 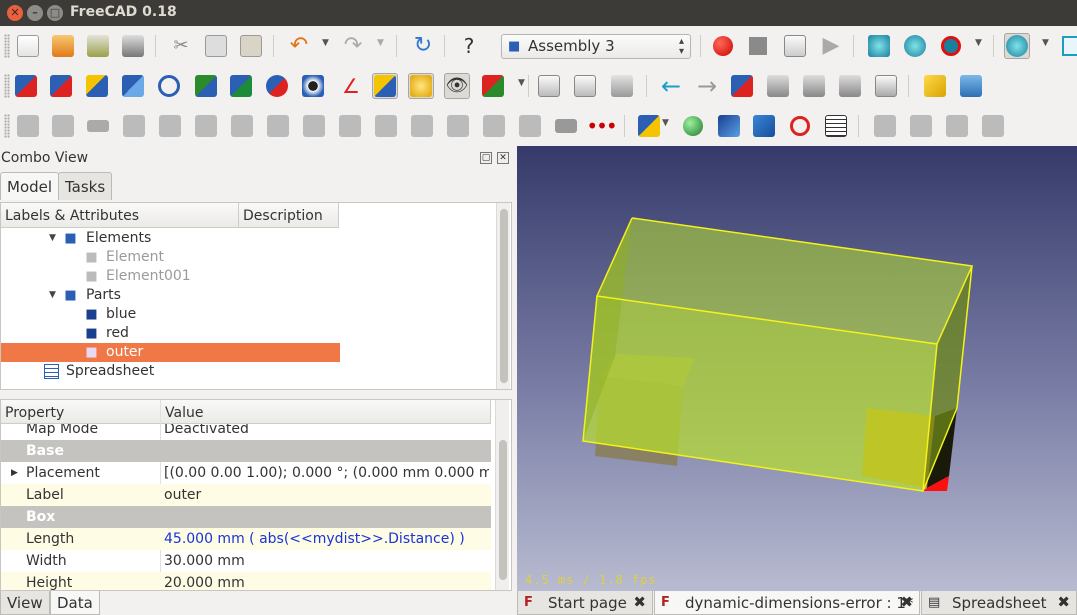 What do you see at coordinates (251, 46) in the screenshot?
I see `paste-icon` at bounding box center [251, 46].